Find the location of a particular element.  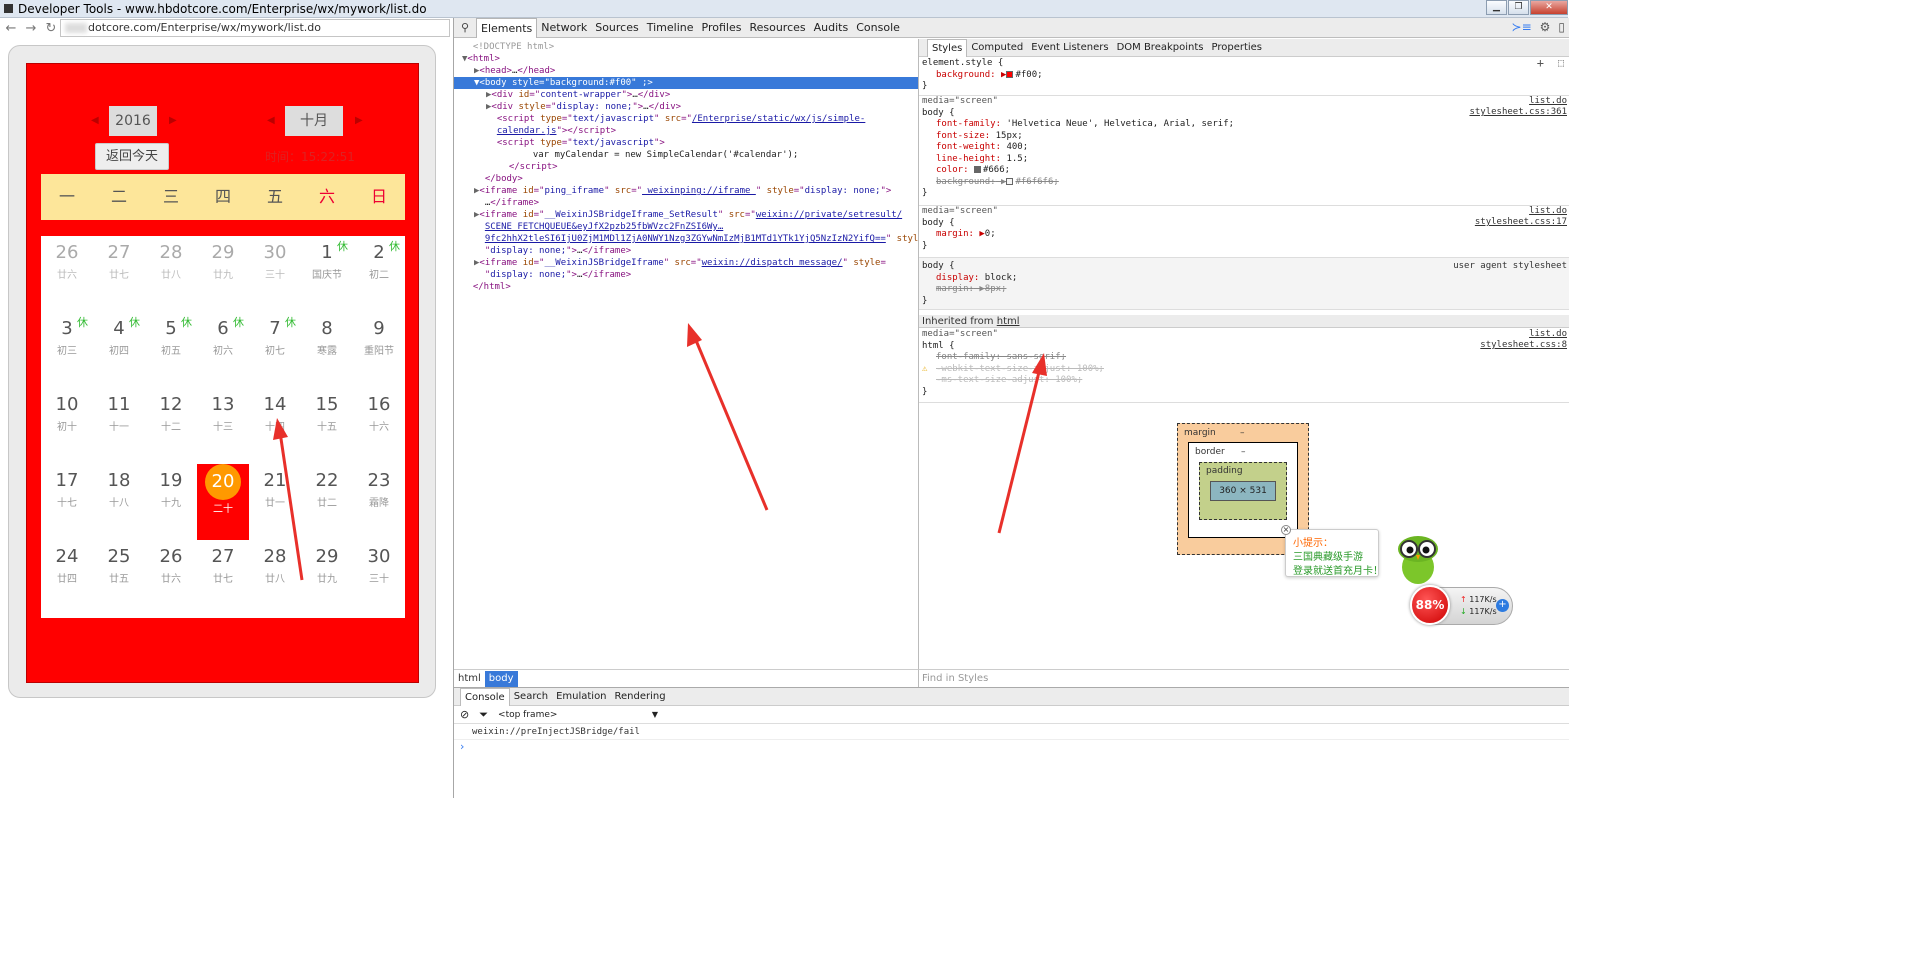

dom-node-line: ▼<html> is located at coordinates (686, 59).